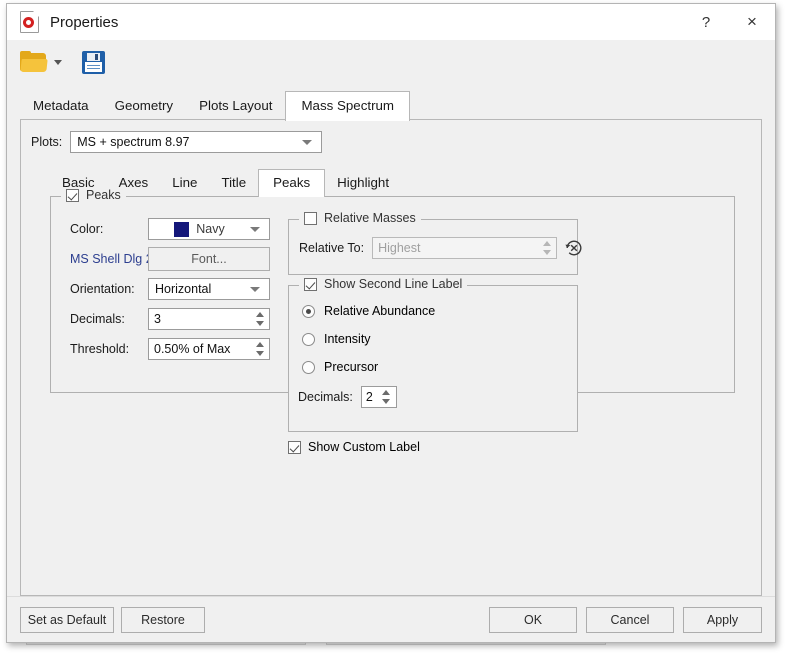 This screenshot has width=787, height=653. What do you see at coordinates (391, 62) in the screenshot?
I see `toolbar` at bounding box center [391, 62].